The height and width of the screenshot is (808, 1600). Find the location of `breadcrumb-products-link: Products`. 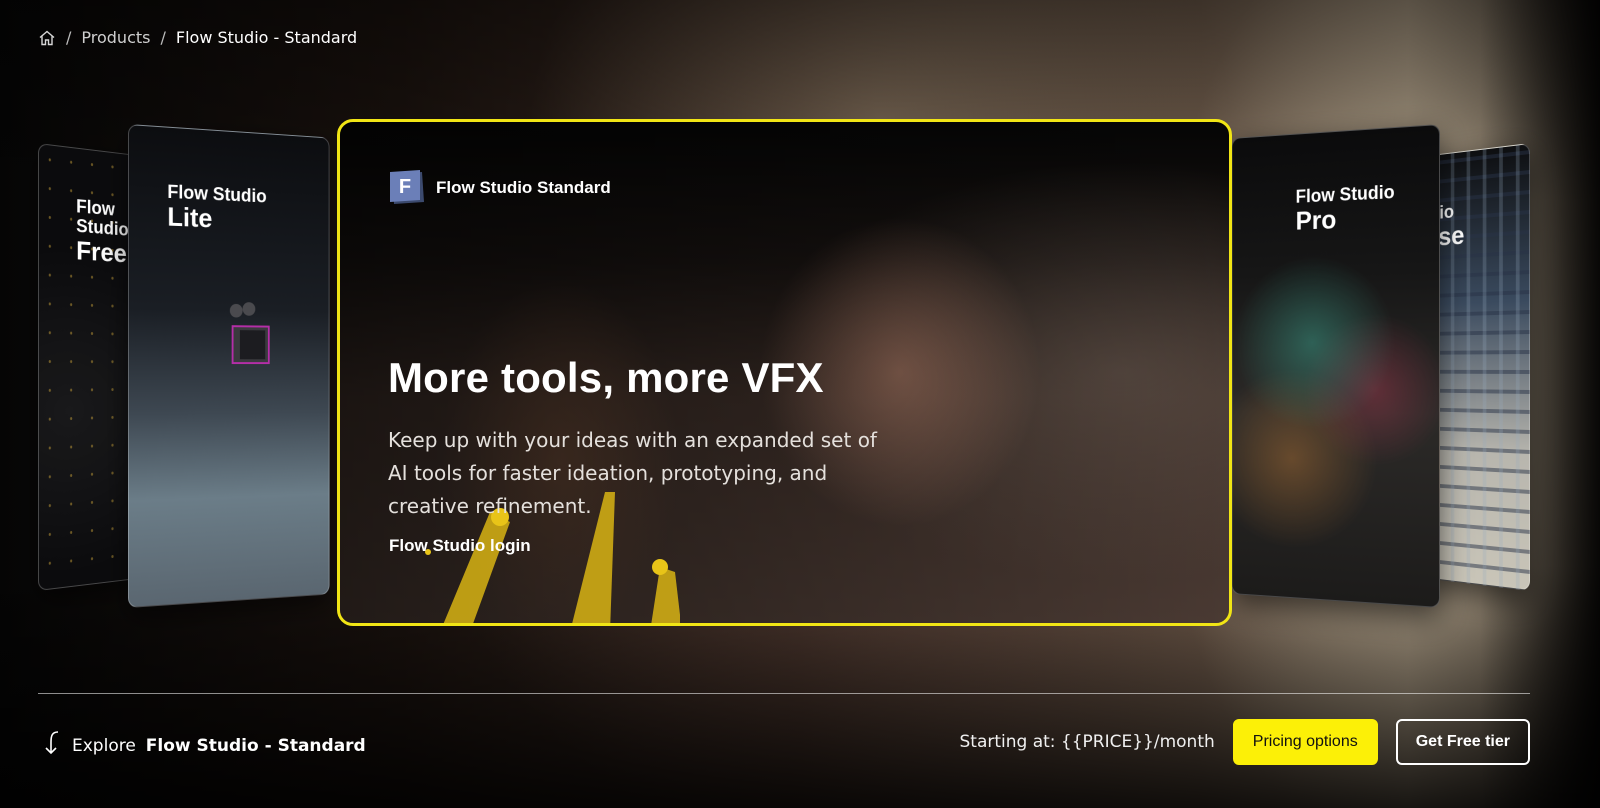

breadcrumb-products-link: Products is located at coordinates (115, 37).